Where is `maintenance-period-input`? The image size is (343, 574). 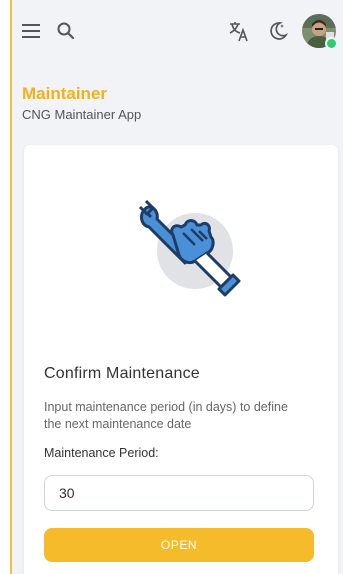
maintenance-period-input is located at coordinates (179, 493).